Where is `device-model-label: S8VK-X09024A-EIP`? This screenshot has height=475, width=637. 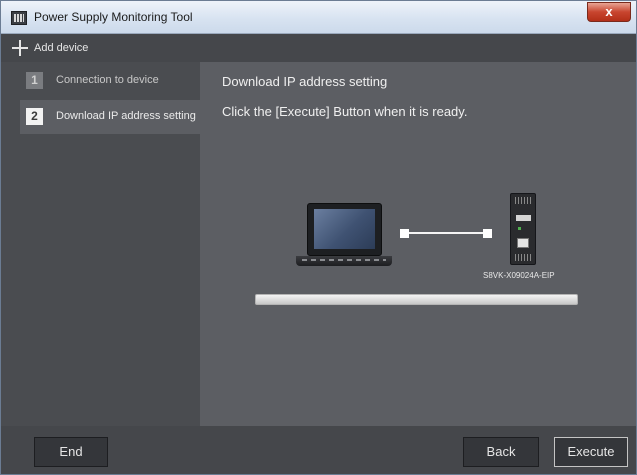
device-model-label: S8VK-X09024A-EIP is located at coordinates (519, 275).